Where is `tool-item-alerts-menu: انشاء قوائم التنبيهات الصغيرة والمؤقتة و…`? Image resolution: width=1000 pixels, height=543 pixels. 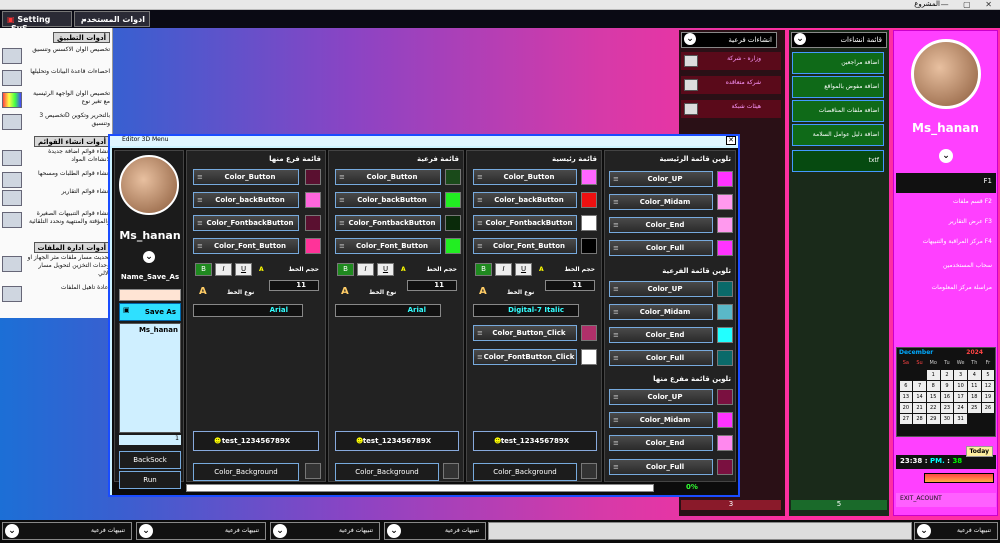
tool-item-alerts-menu: انشاء قوائم التنبيهات الصغيرة والمؤقتة و… is located at coordinates (56, 224).